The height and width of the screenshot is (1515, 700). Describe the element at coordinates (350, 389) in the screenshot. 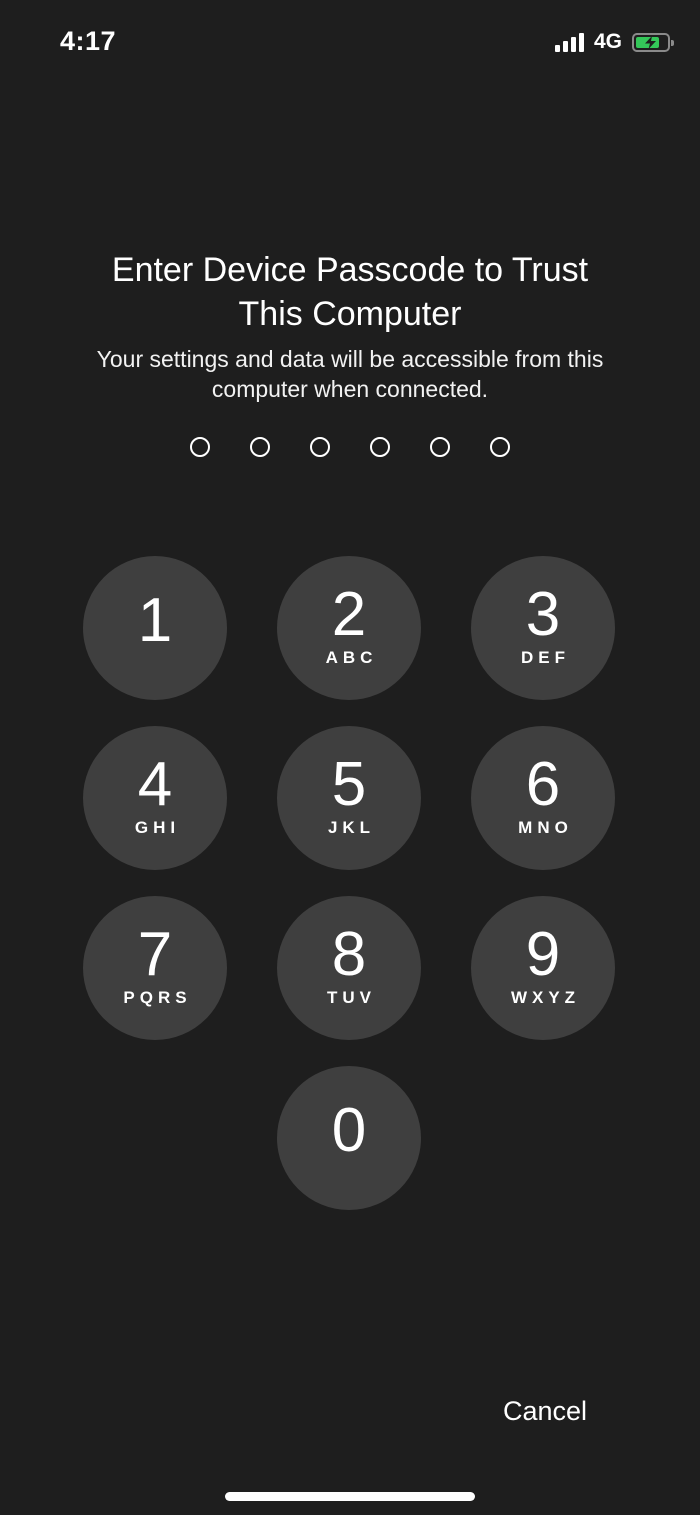

I see `prompt-subtitle-line2: computer when connected.` at that location.